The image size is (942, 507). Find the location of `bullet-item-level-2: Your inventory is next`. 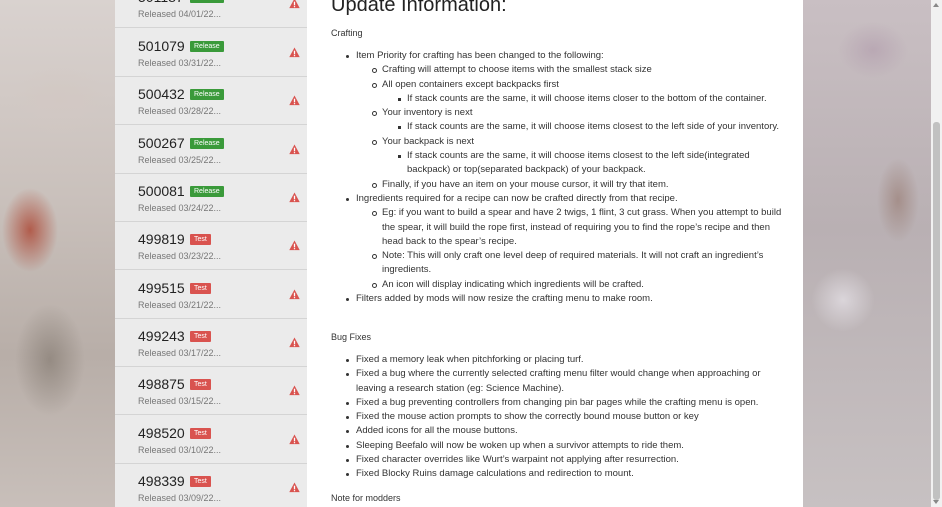

bullet-item-level-2: Your inventory is next is located at coordinates (561, 113).